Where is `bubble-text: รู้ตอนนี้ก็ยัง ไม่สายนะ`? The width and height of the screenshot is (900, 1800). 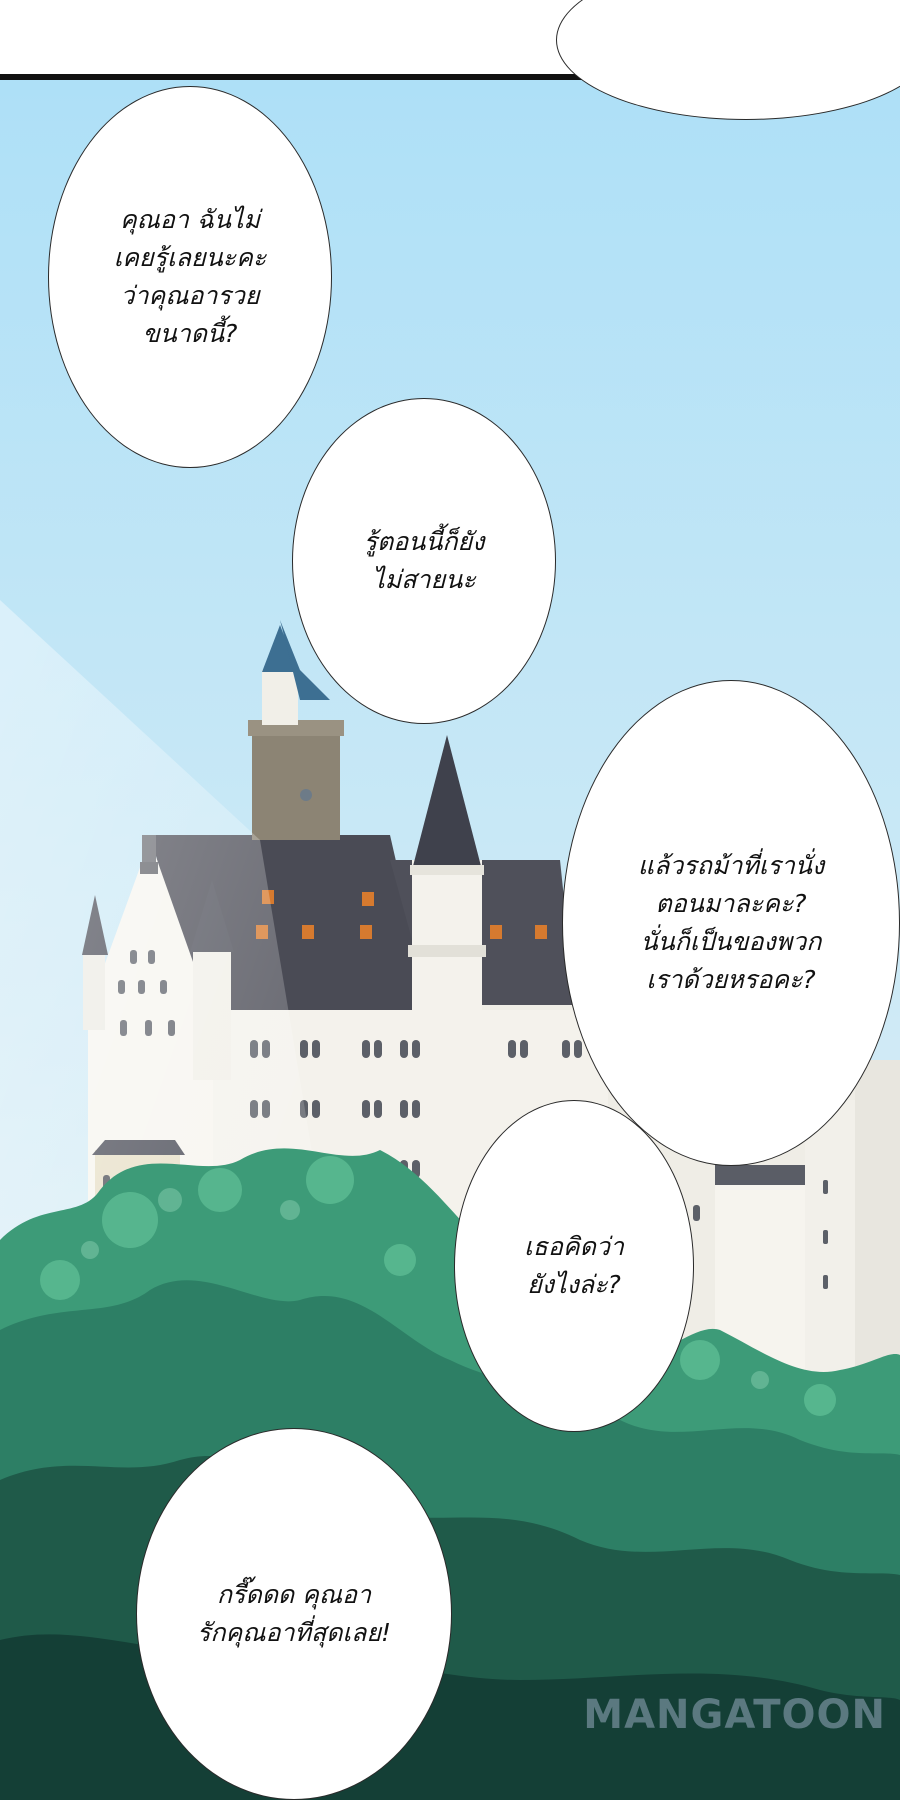 bubble-text: รู้ตอนนี้ก็ยัง ไม่สายนะ is located at coordinates (424, 560).